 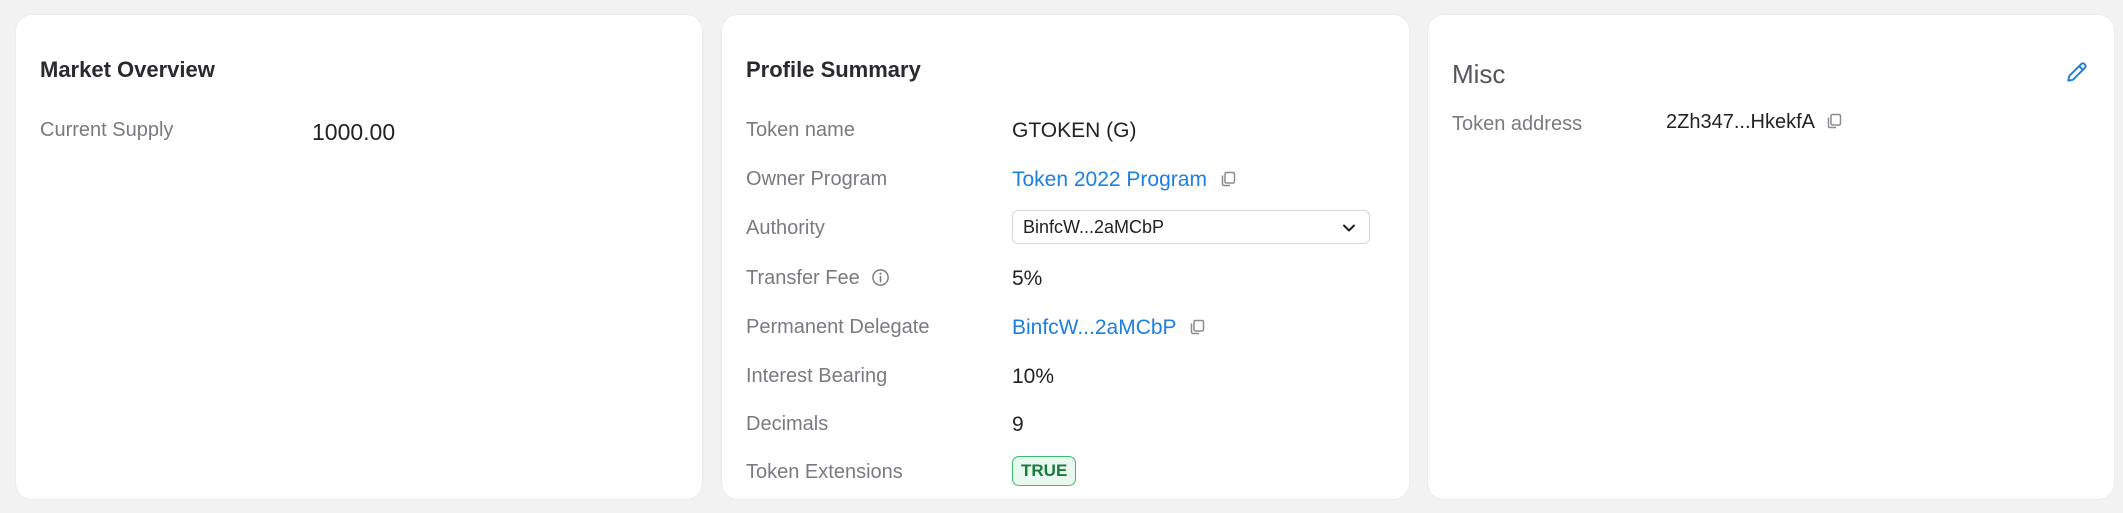 I want to click on owner-program-row: Owner Program Token 2022 Program, so click(x=1065, y=181).